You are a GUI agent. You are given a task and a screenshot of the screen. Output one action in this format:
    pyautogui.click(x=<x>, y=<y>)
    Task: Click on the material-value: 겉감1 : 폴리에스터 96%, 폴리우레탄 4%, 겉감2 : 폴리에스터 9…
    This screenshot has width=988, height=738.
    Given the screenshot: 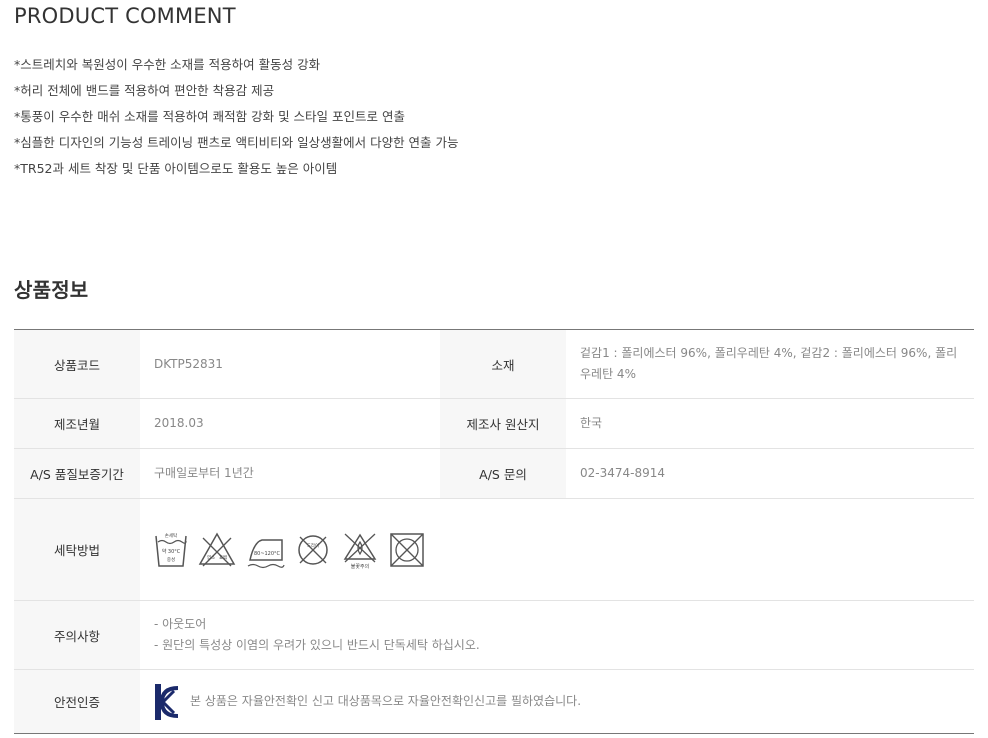 What is the action you would take?
    pyautogui.click(x=770, y=364)
    